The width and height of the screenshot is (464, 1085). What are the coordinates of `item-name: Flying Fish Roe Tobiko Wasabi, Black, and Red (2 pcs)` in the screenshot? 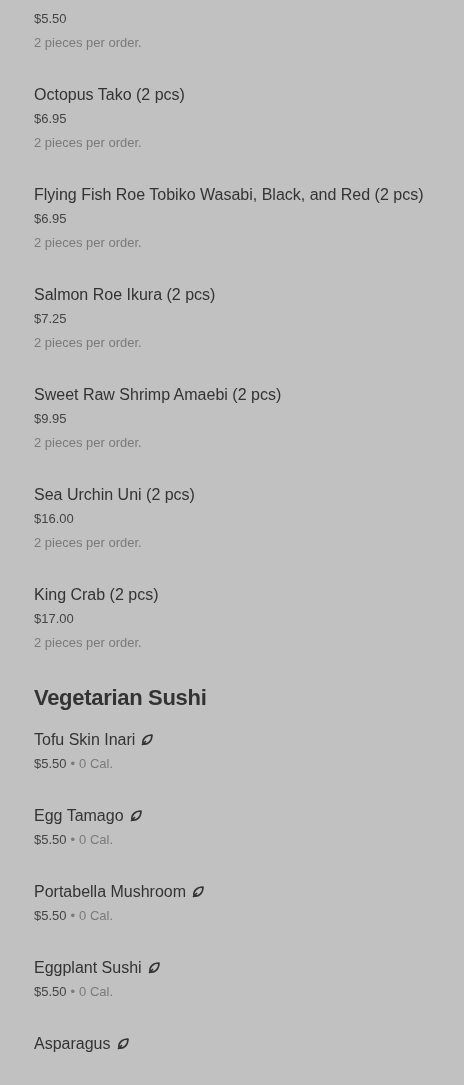 It's located at (229, 195).